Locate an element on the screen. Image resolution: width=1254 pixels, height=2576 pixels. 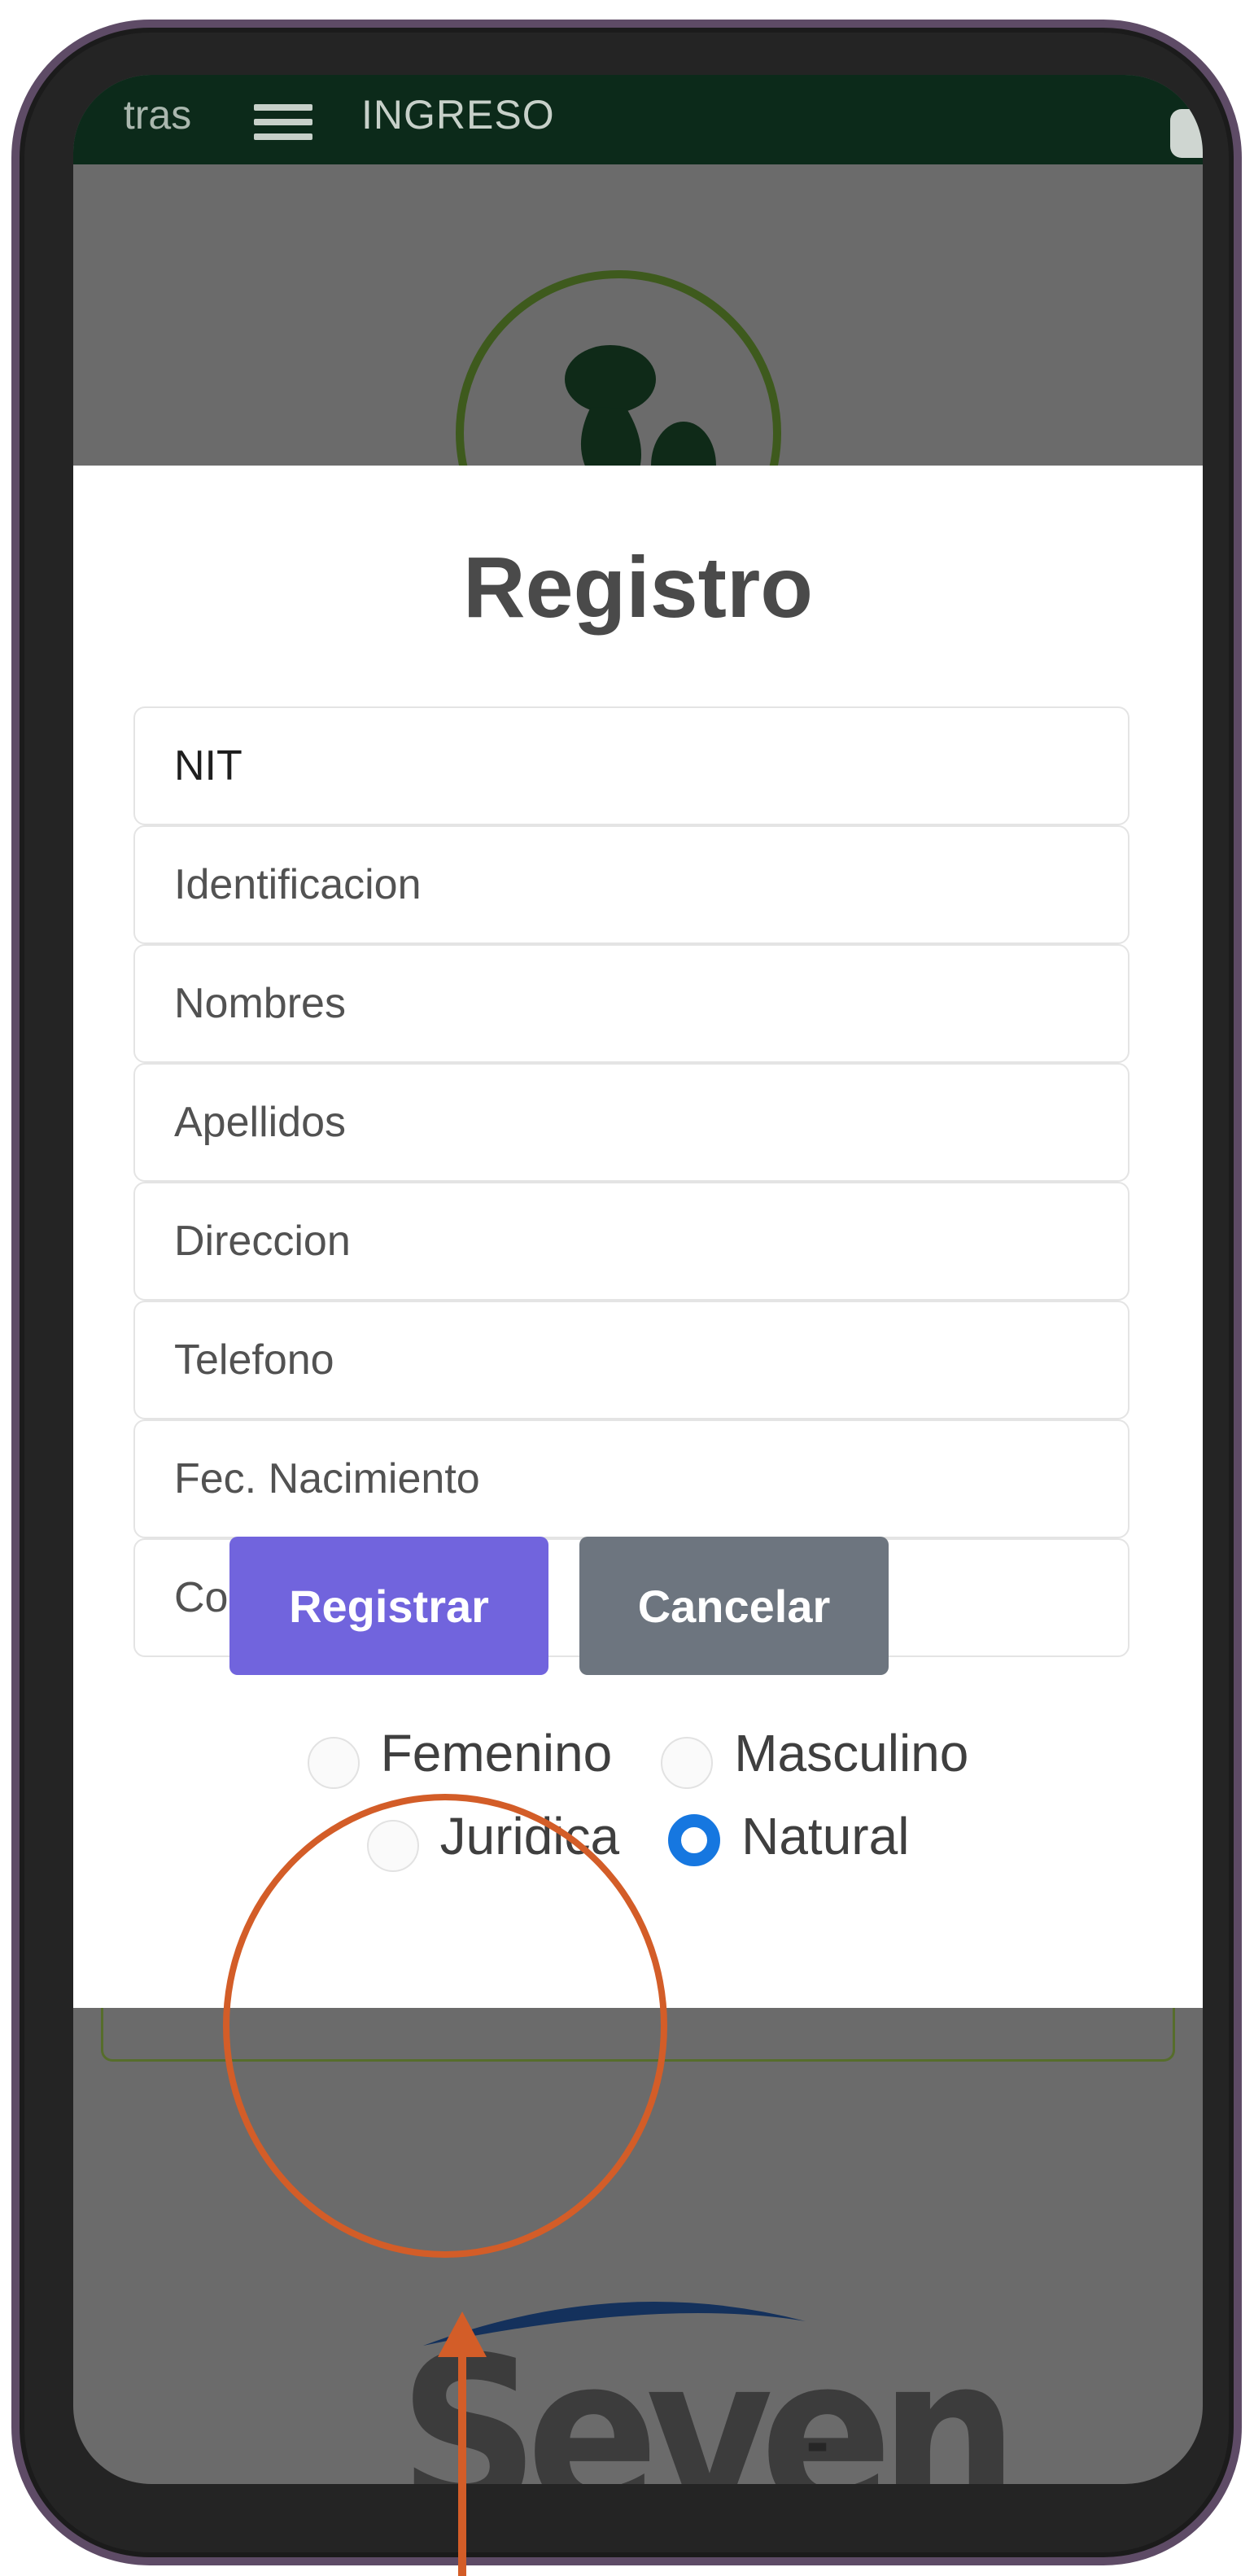
nombres-field: Nombres is located at coordinates (631, 1003).